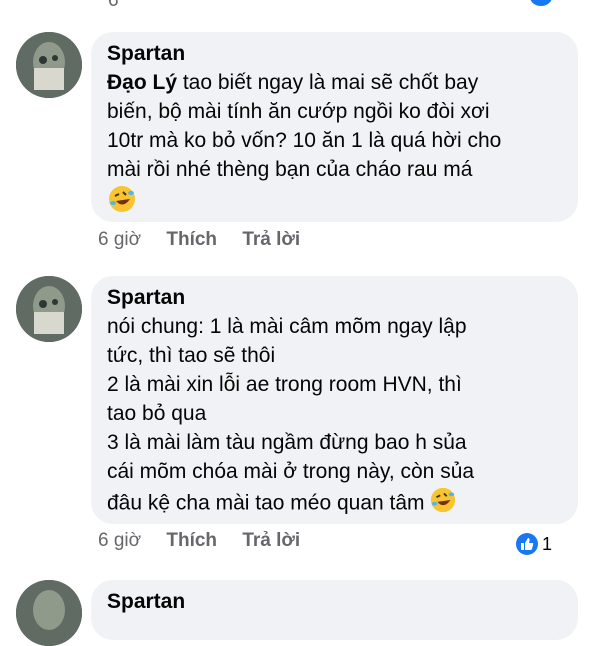 The image size is (600, 646). I want to click on comment-line: cái mõm chóa mài ở trong này, còn sủa, so click(291, 471).